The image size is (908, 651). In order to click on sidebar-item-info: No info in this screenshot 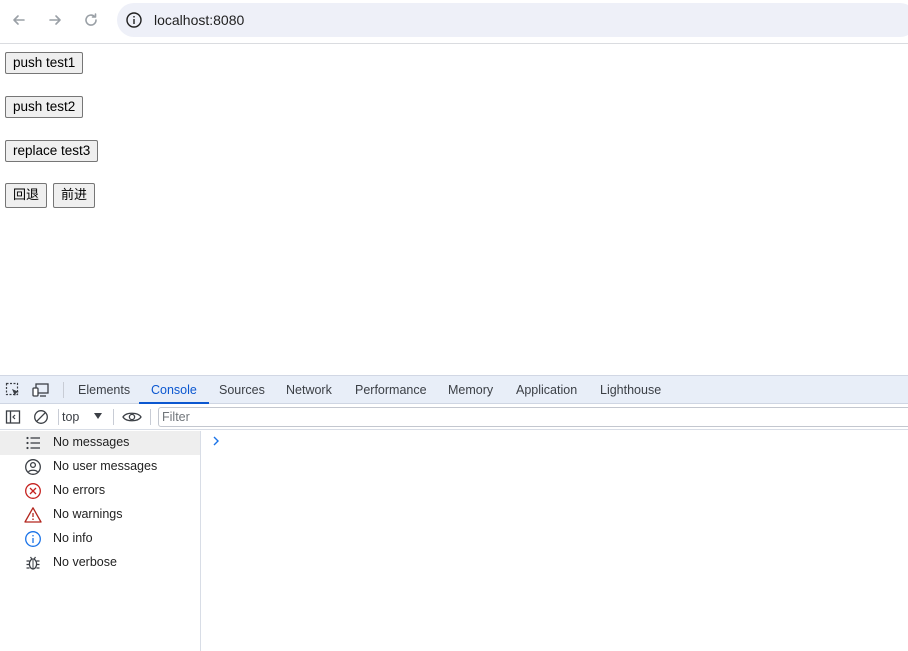, I will do `click(100, 539)`.